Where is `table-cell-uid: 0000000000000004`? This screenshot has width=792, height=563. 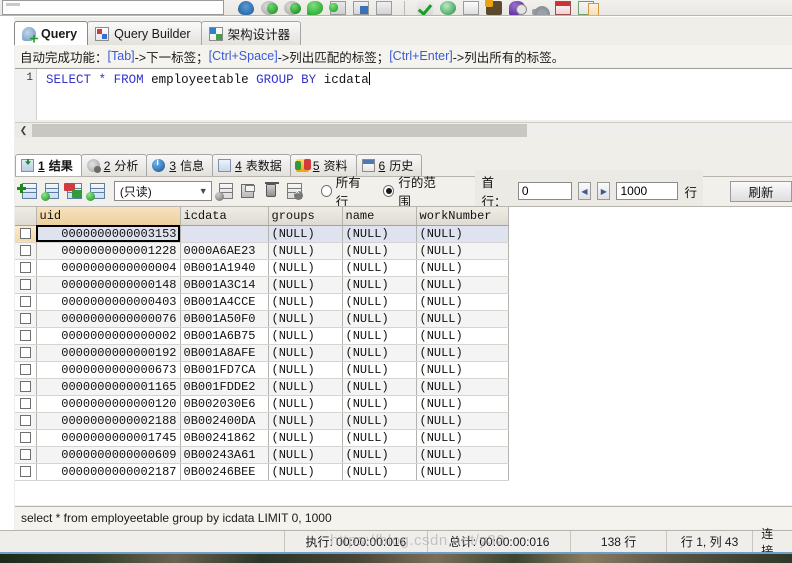
table-cell-uid: 0000000000000004 is located at coordinates (108, 268).